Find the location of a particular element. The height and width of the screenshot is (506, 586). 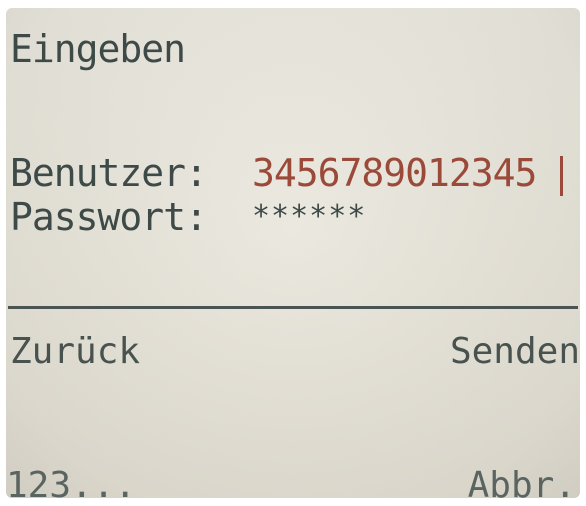

screen-title: Eingeben is located at coordinates (98, 49).